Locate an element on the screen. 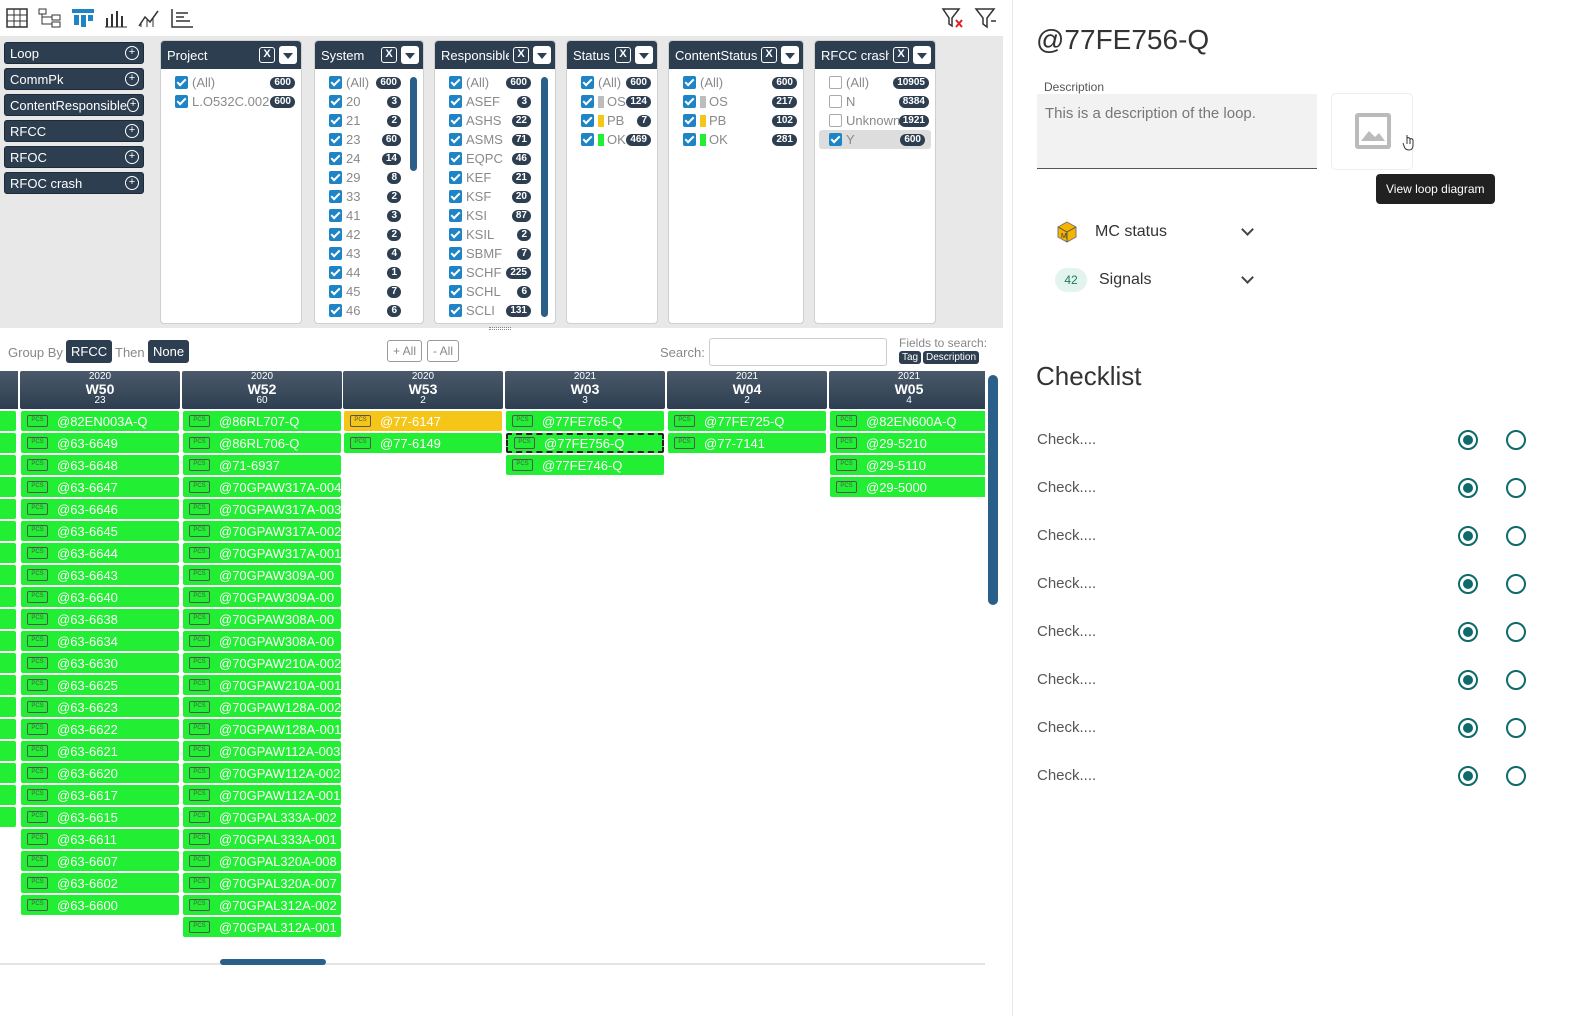 The width and height of the screenshot is (1570, 1016). signals-accordion: 42 Signals is located at coordinates (1103, 280).